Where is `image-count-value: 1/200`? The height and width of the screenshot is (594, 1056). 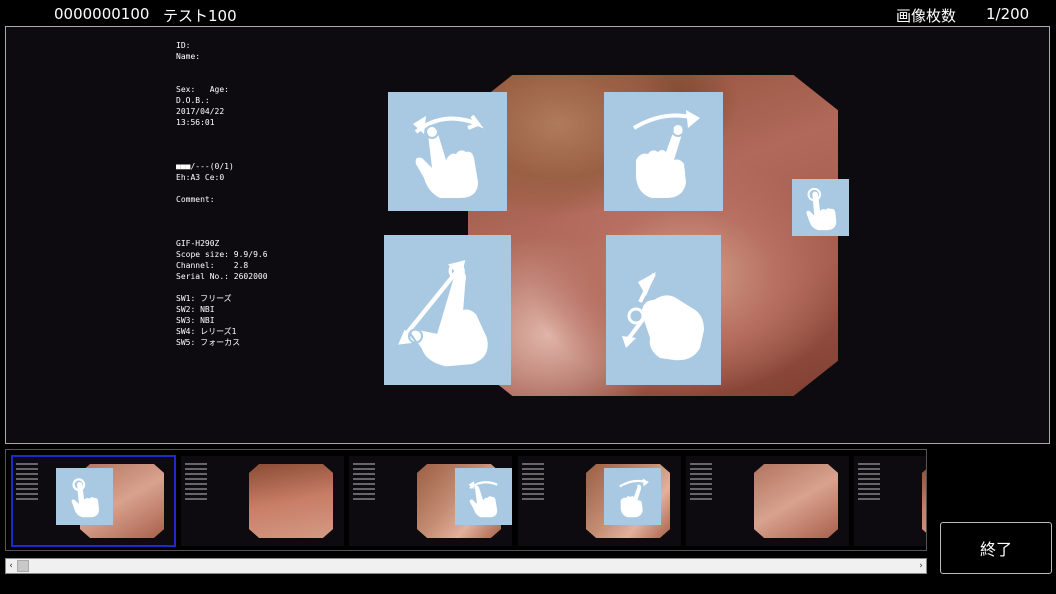
image-count-value: 1/200 is located at coordinates (1008, 14).